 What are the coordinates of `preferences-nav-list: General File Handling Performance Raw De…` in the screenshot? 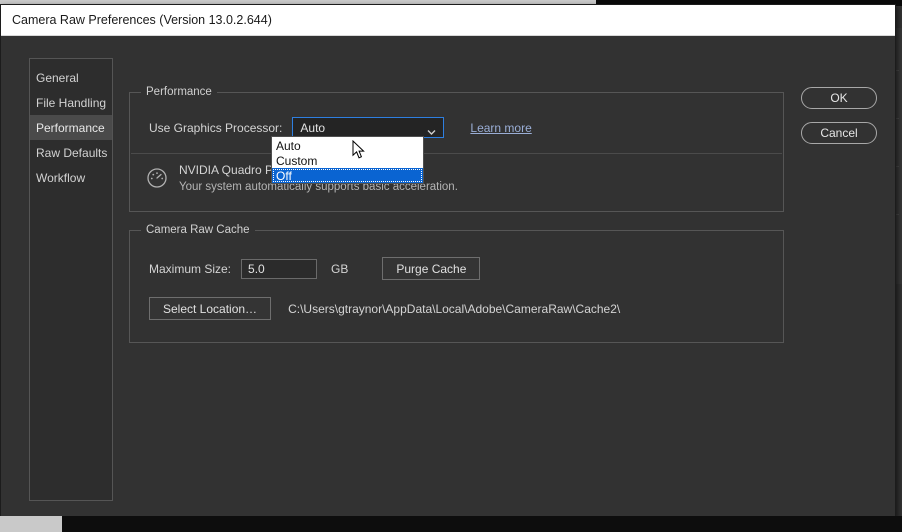 It's located at (71, 279).